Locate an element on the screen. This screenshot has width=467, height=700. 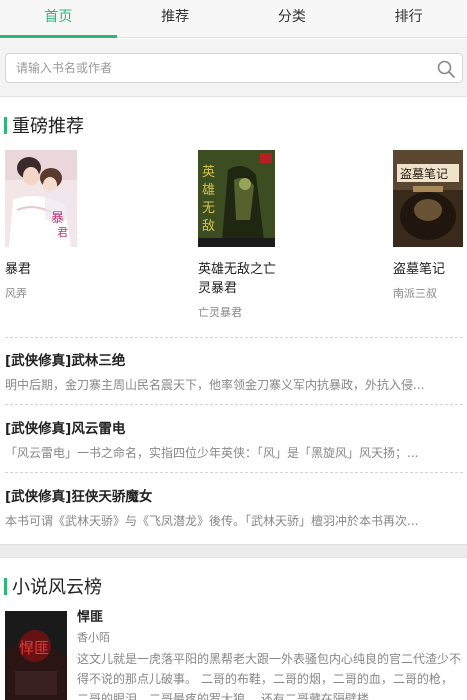
rank-book-cover: 悍匪 is located at coordinates (36, 655).